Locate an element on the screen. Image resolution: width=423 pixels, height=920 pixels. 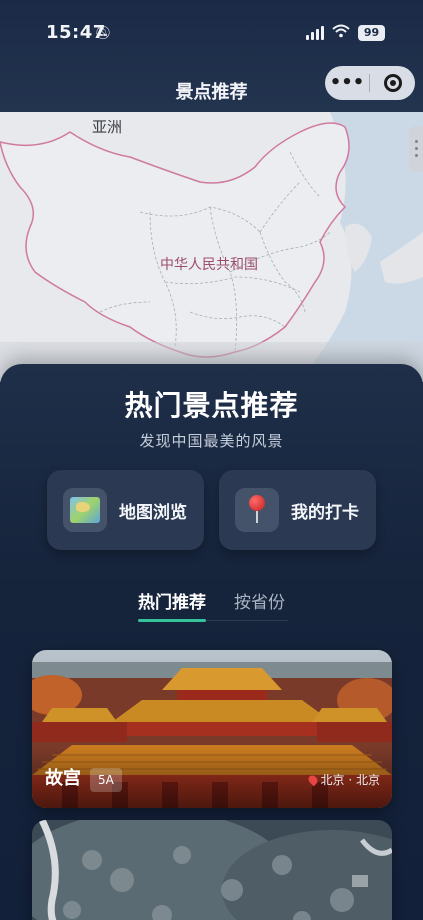
my-checkin-button: 我的打卡 is located at coordinates (297, 510).